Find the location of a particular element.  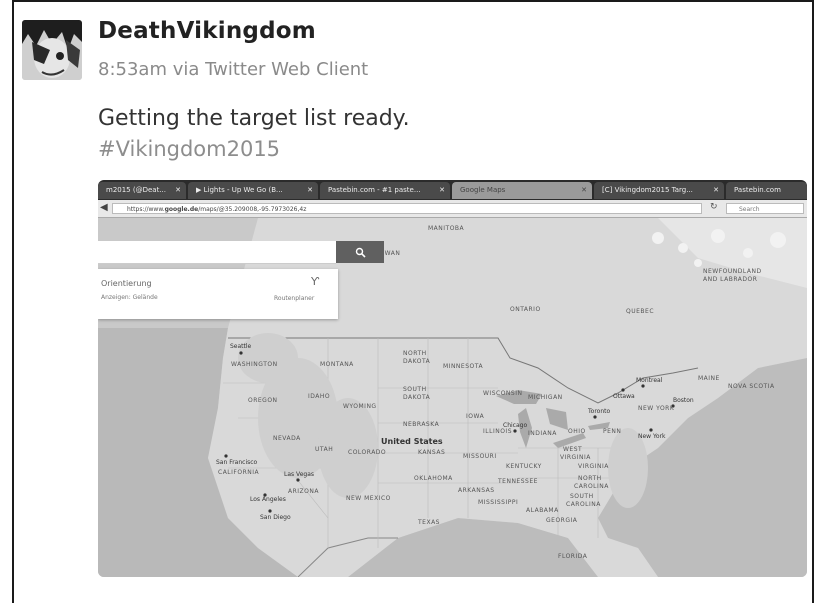

directions-subtitle: Anzeigen: Gelände is located at coordinates (129, 297).